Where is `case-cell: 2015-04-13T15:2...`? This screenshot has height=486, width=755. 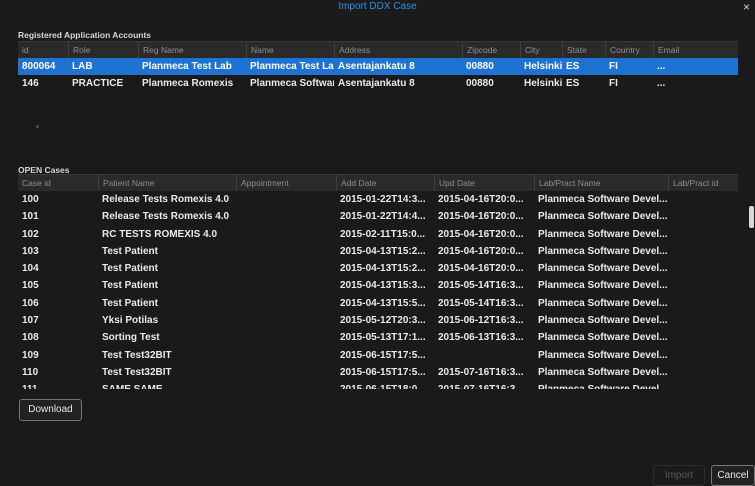
case-cell: 2015-04-13T15:2... is located at coordinates (383, 269).